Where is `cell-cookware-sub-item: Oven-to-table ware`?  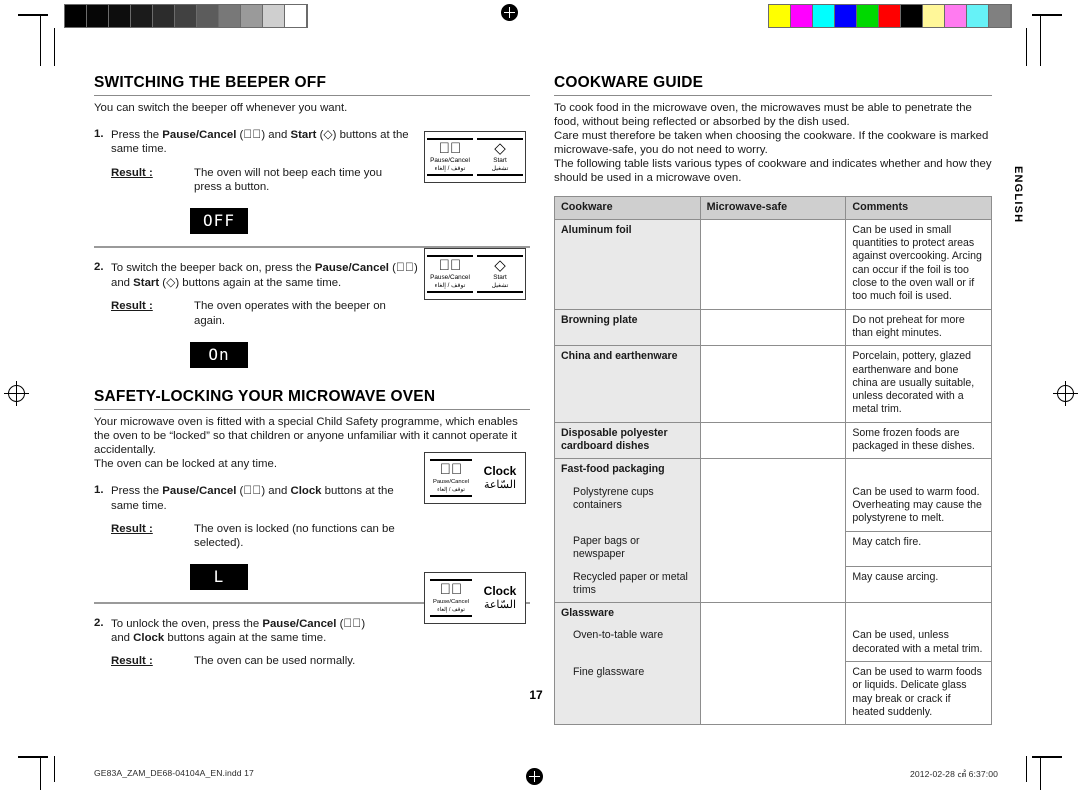
cell-cookware-sub-item: Oven-to-table ware is located at coordinates (618, 635).